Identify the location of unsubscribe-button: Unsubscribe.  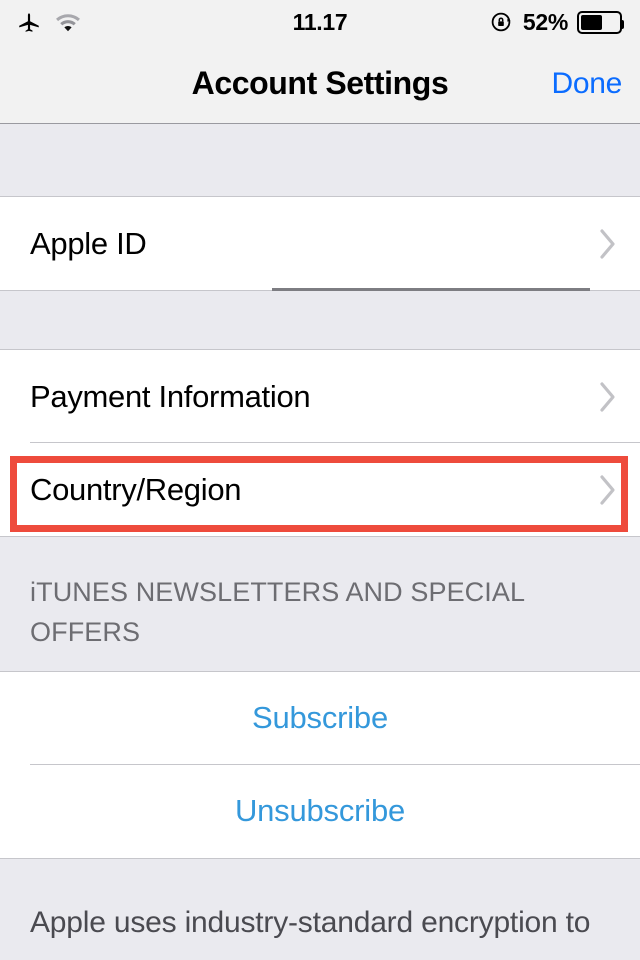
(320, 811).